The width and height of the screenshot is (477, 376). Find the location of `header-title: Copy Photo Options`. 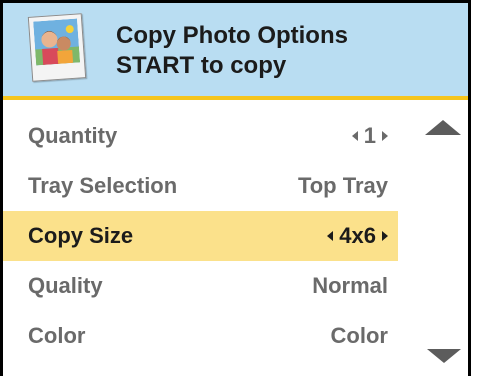

header-title: Copy Photo Options is located at coordinates (232, 35).